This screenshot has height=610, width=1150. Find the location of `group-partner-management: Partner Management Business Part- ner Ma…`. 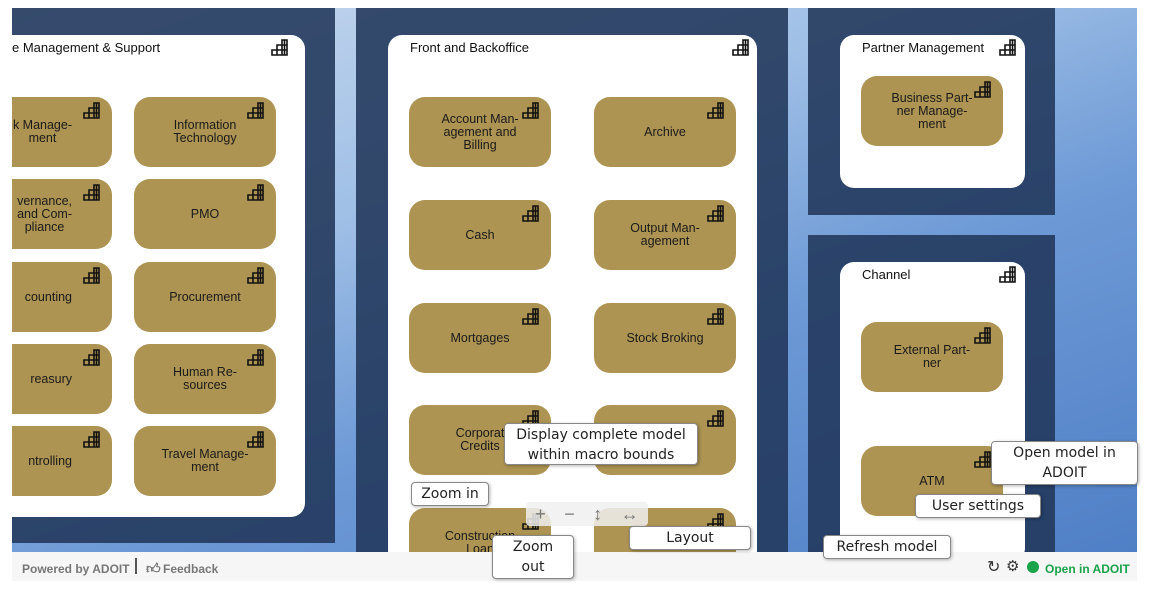

group-partner-management: Partner Management Business Part- ner Ma… is located at coordinates (932, 111).